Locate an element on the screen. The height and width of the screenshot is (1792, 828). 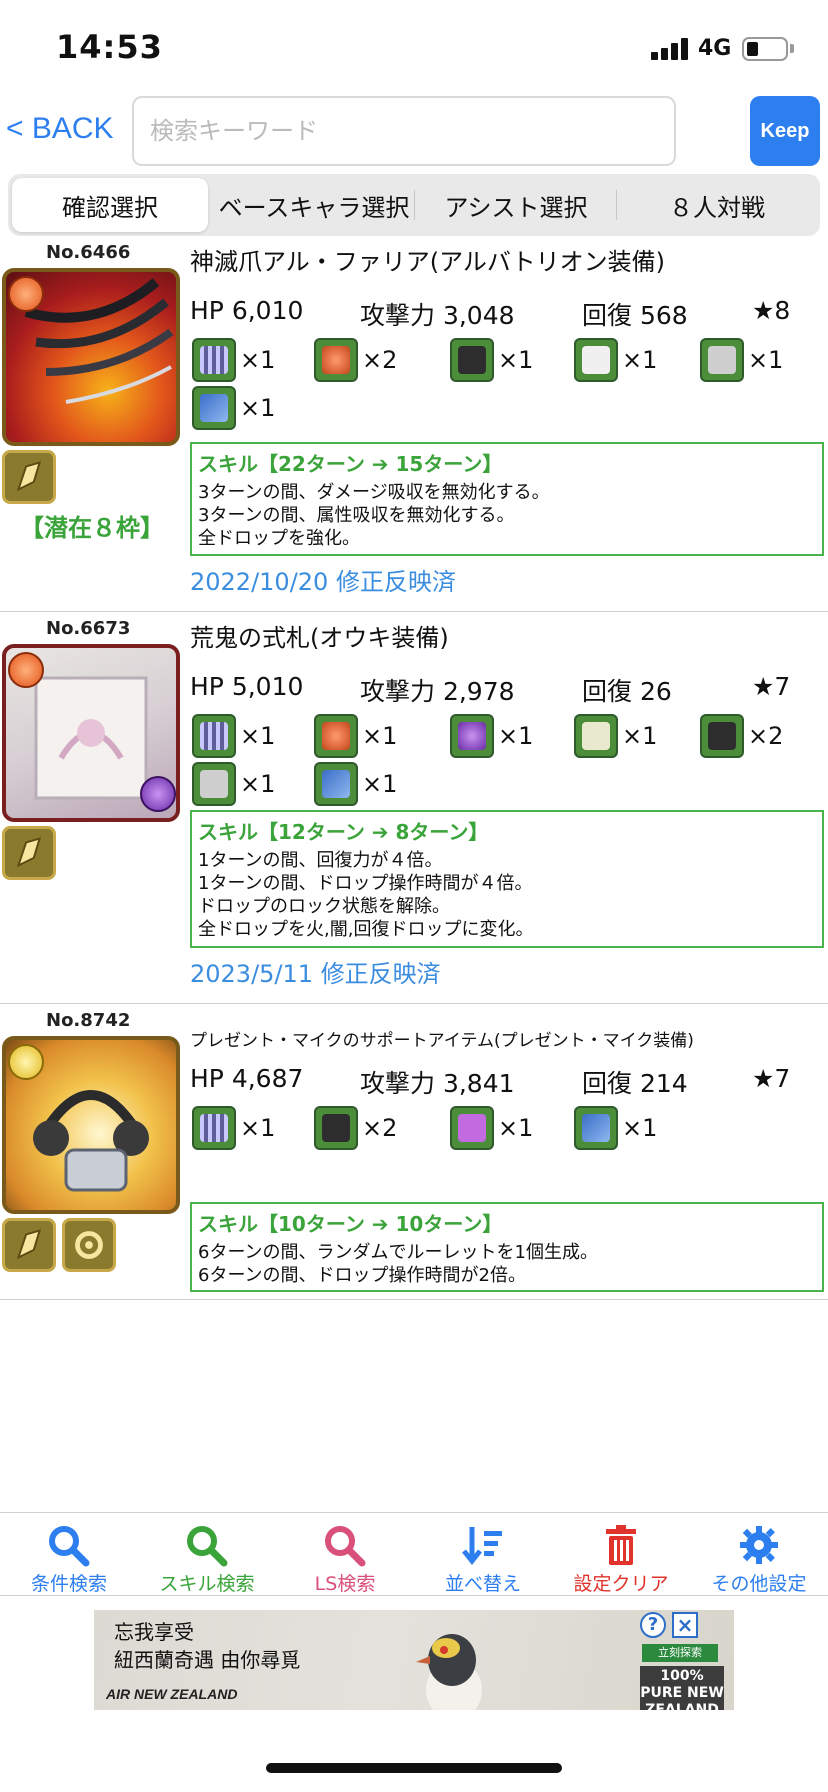
skill-search-button: スキル検索 is located at coordinates (207, 1555).